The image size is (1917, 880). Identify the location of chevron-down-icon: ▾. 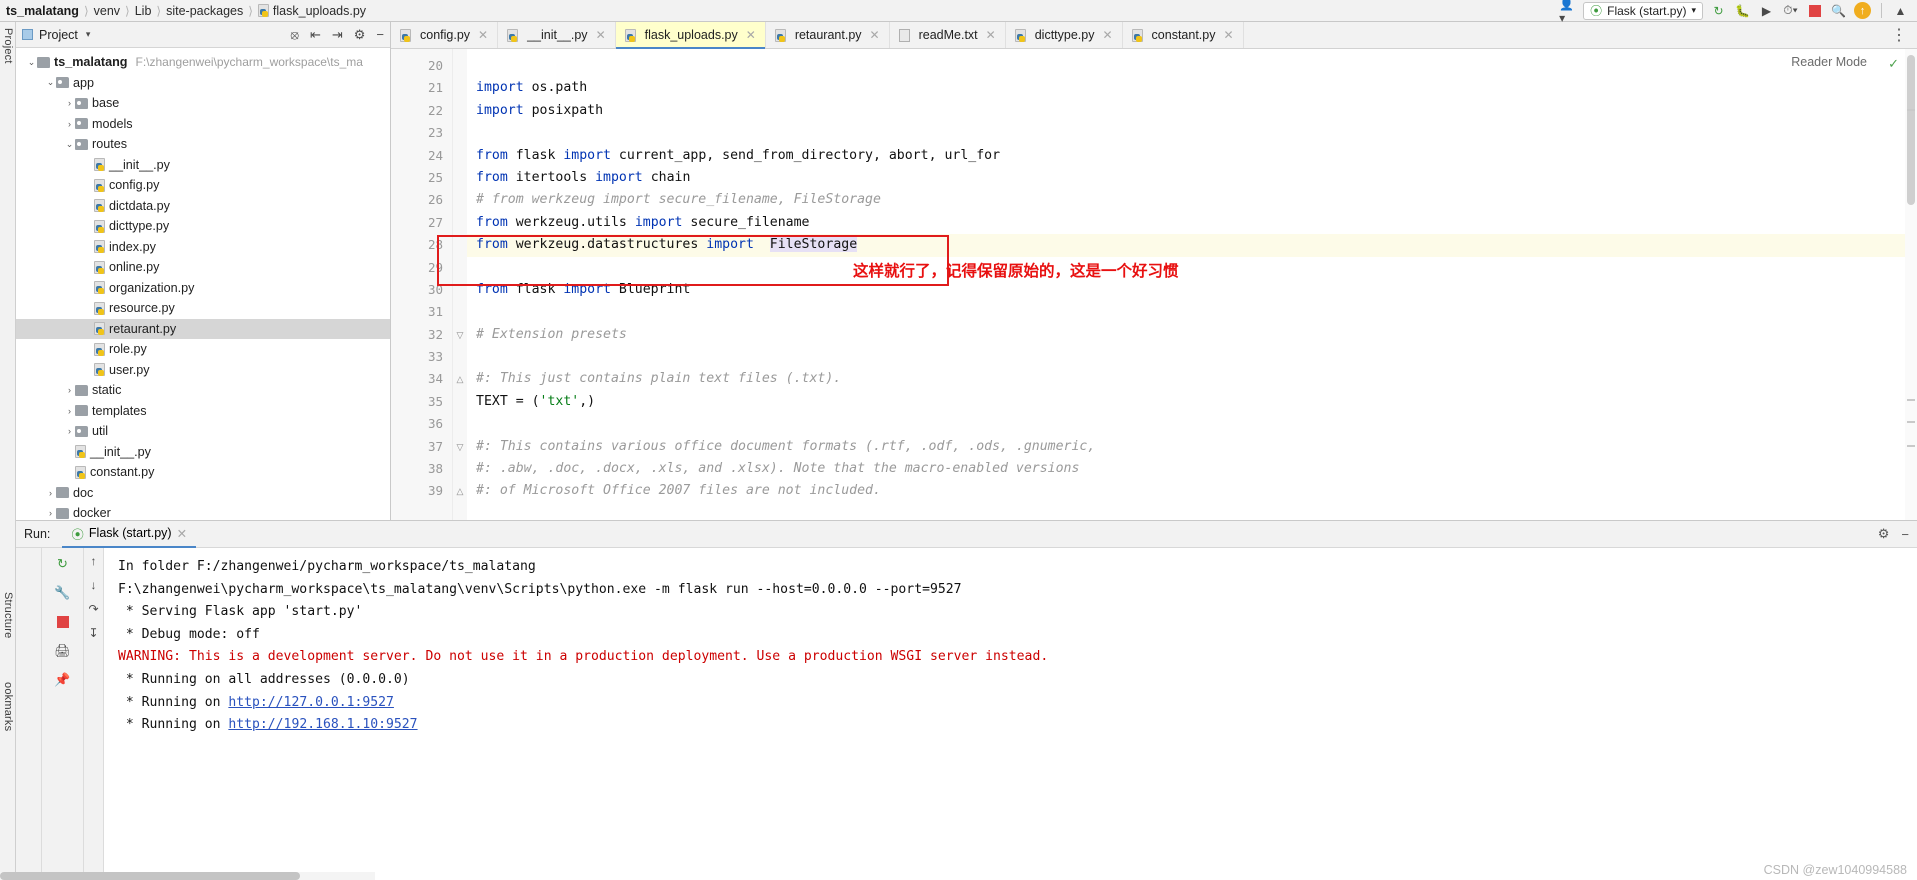
(88, 34).